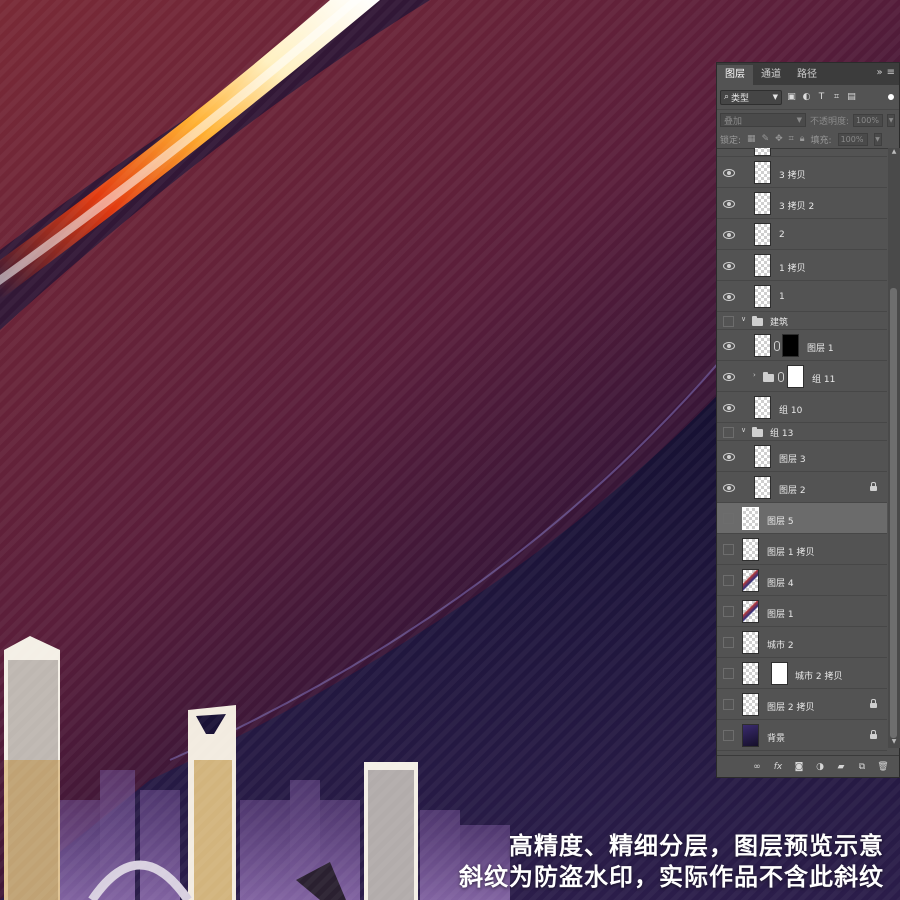 The height and width of the screenshot is (900, 900). What do you see at coordinates (802, 642) in the screenshot?
I see `layer-row: 城市 2` at bounding box center [802, 642].